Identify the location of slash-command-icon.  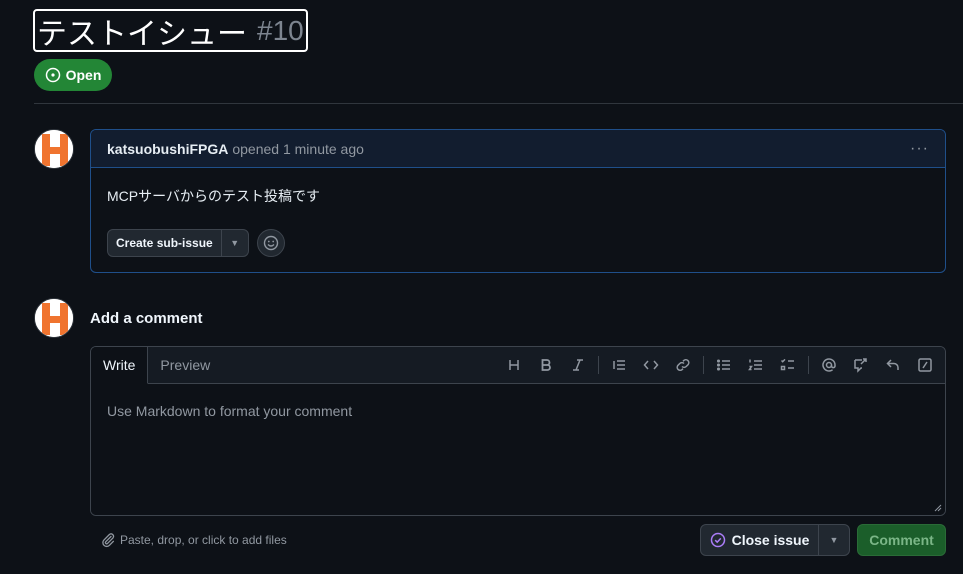
(925, 365).